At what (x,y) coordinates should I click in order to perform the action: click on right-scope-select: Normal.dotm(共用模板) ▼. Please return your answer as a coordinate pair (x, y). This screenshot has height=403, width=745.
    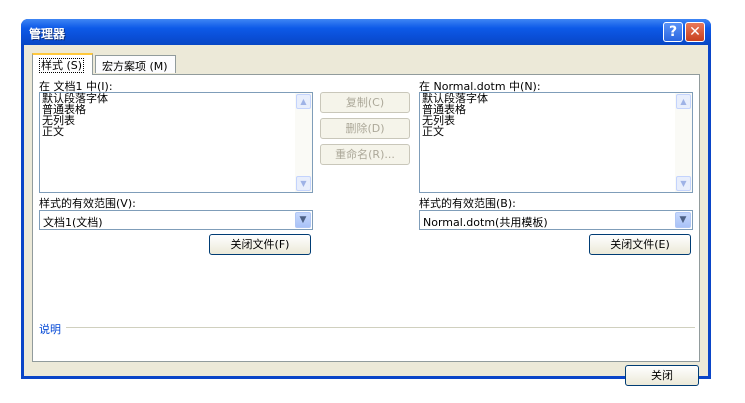
    Looking at the image, I should click on (556, 220).